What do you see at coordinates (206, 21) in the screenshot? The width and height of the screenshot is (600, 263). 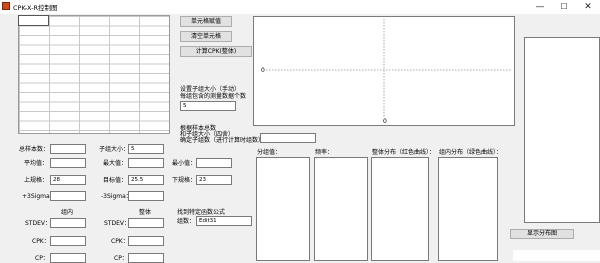 I see `cell-value-button: 单元格赋值` at bounding box center [206, 21].